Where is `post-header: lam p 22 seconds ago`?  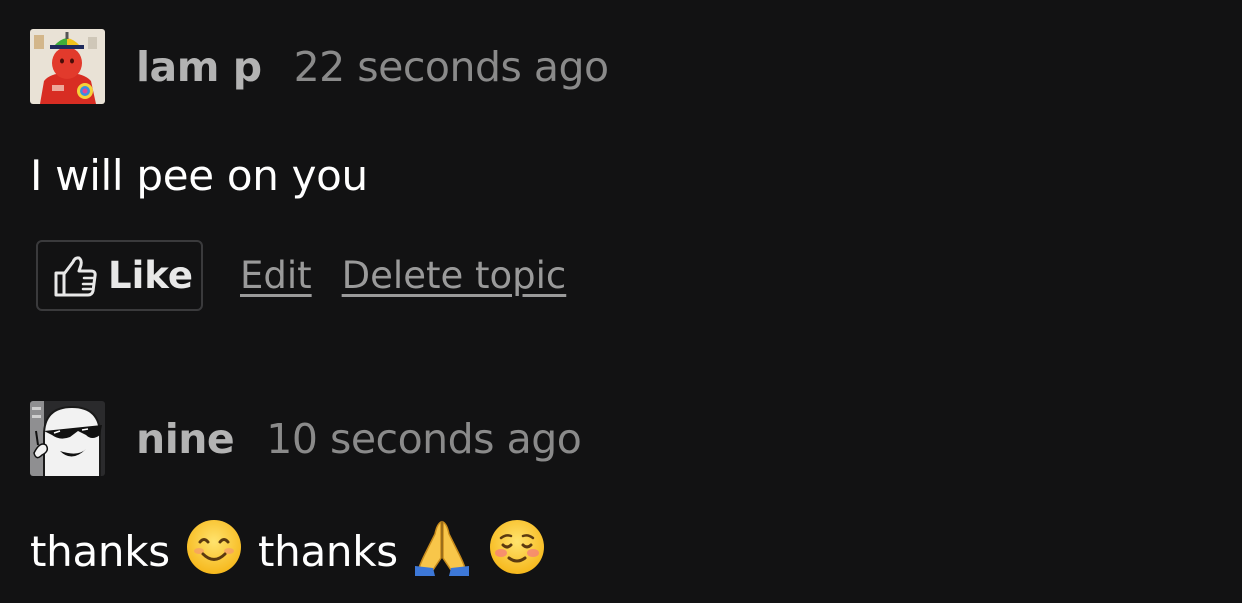 post-header: lam p 22 seconds ago is located at coordinates (620, 66).